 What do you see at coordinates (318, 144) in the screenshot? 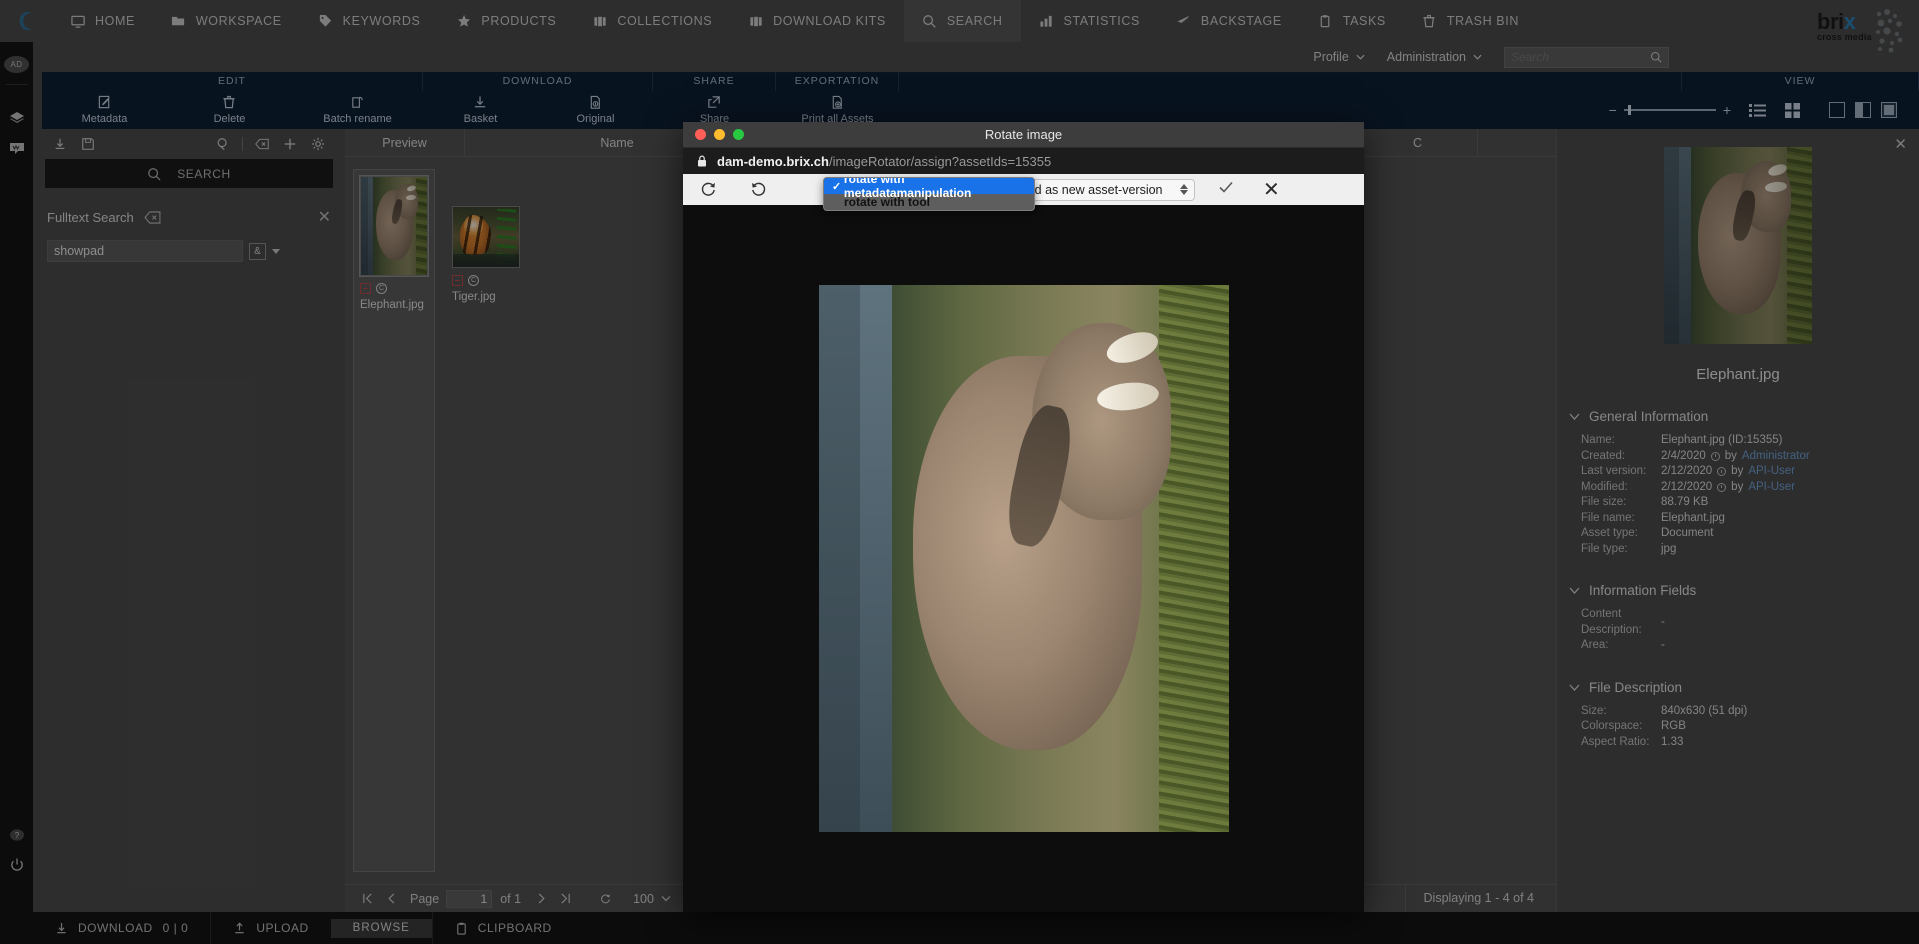
I see `search-settings-button` at bounding box center [318, 144].